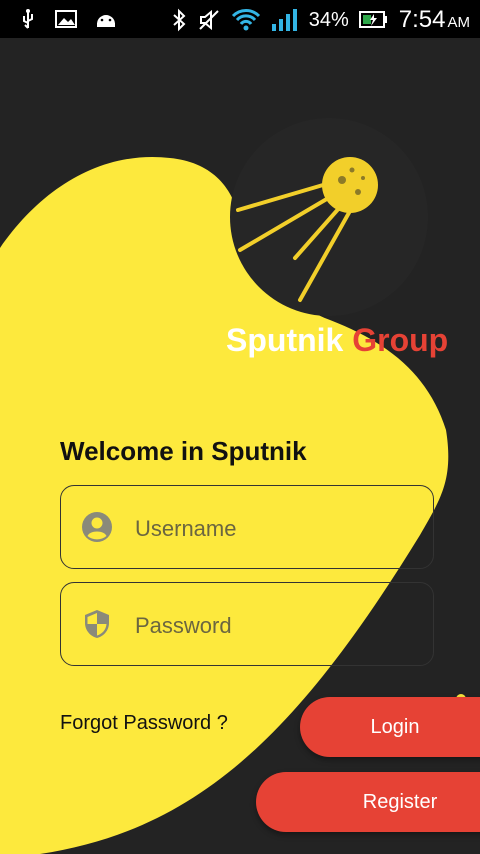  Describe the element at coordinates (97, 624) in the screenshot. I see `security-shield-icon` at that location.